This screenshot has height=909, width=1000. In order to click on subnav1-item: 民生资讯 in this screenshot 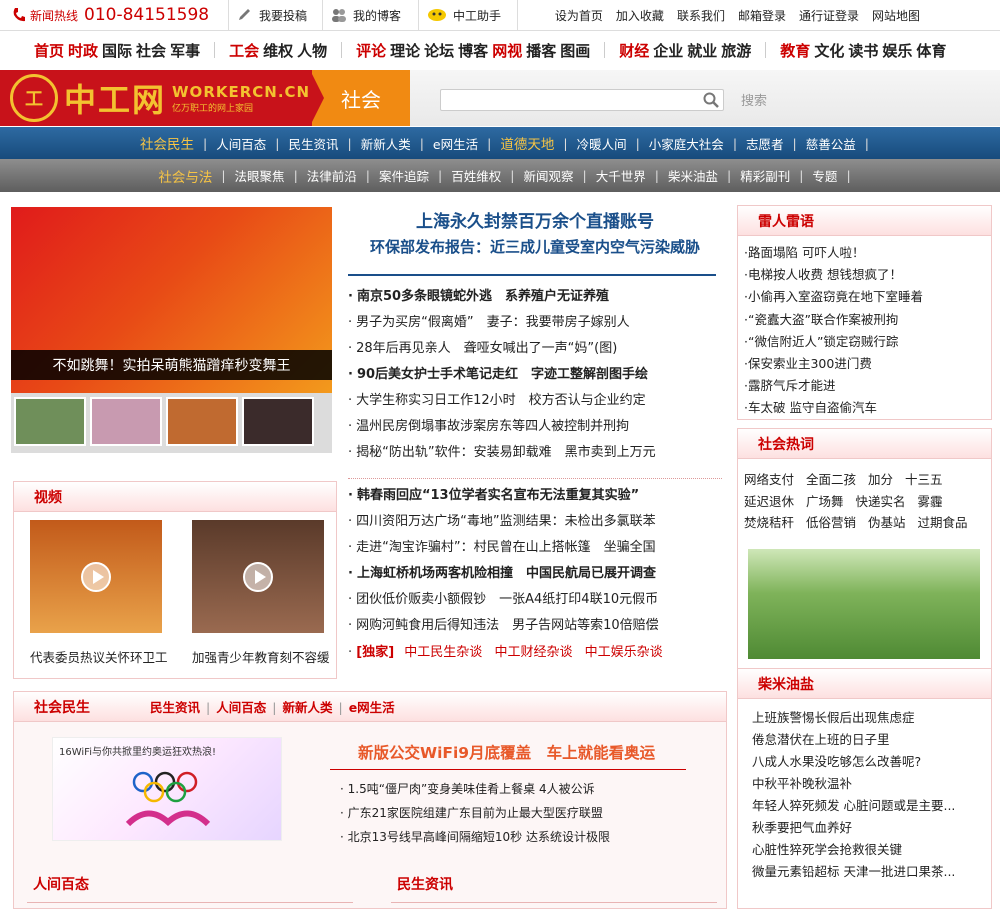, I will do `click(313, 143)`.